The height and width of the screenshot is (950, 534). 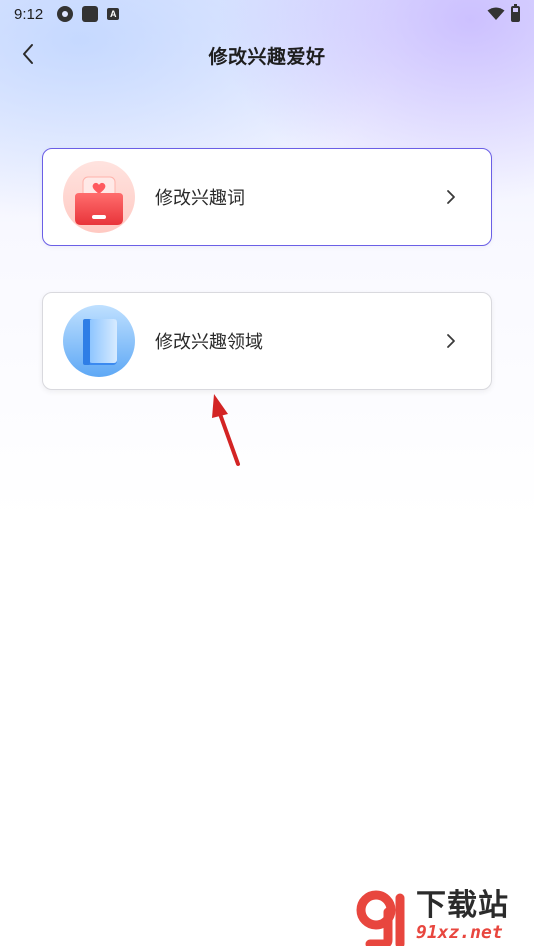 I want to click on watermark-text: 下载站 91xz.net, so click(x=462, y=917).